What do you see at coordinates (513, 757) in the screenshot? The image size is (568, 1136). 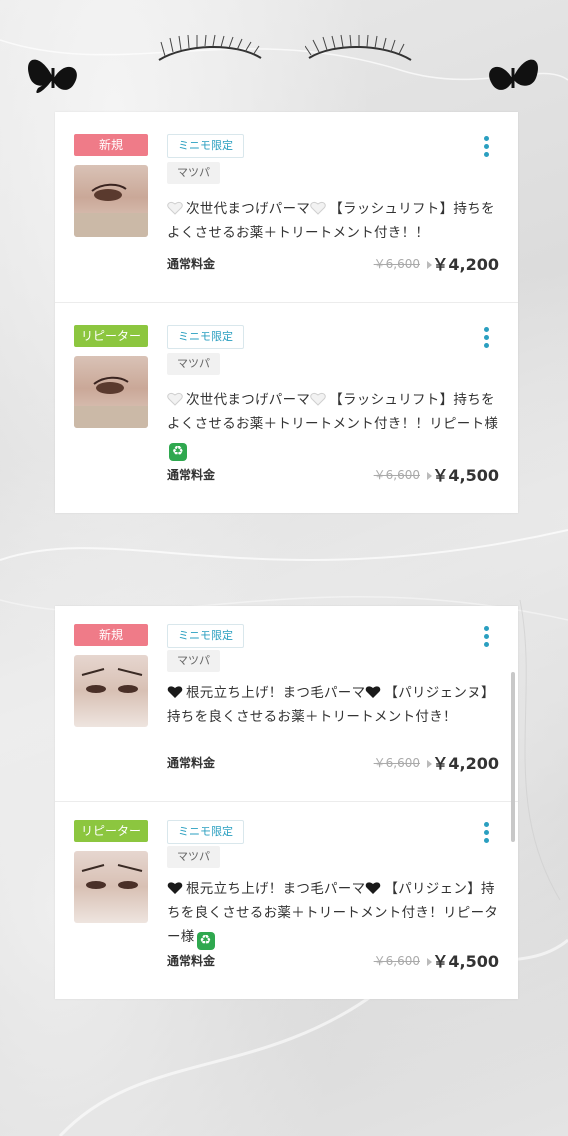 I see `scrollbar` at bounding box center [513, 757].